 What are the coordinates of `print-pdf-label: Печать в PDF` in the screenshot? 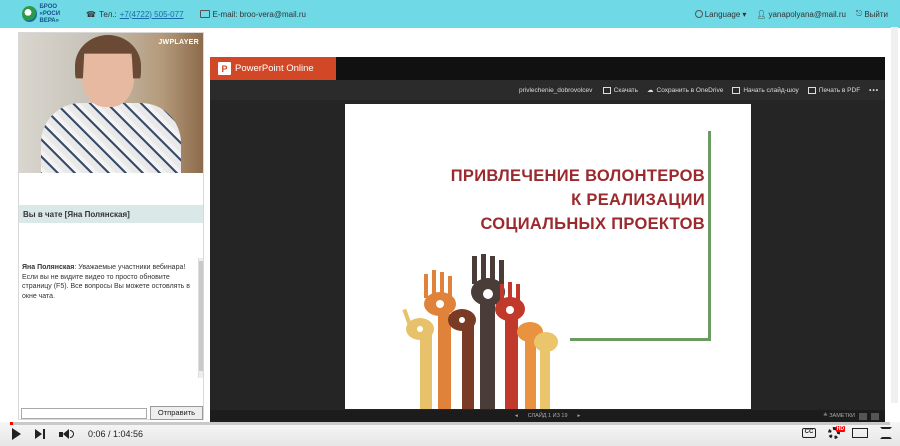 It's located at (839, 90).